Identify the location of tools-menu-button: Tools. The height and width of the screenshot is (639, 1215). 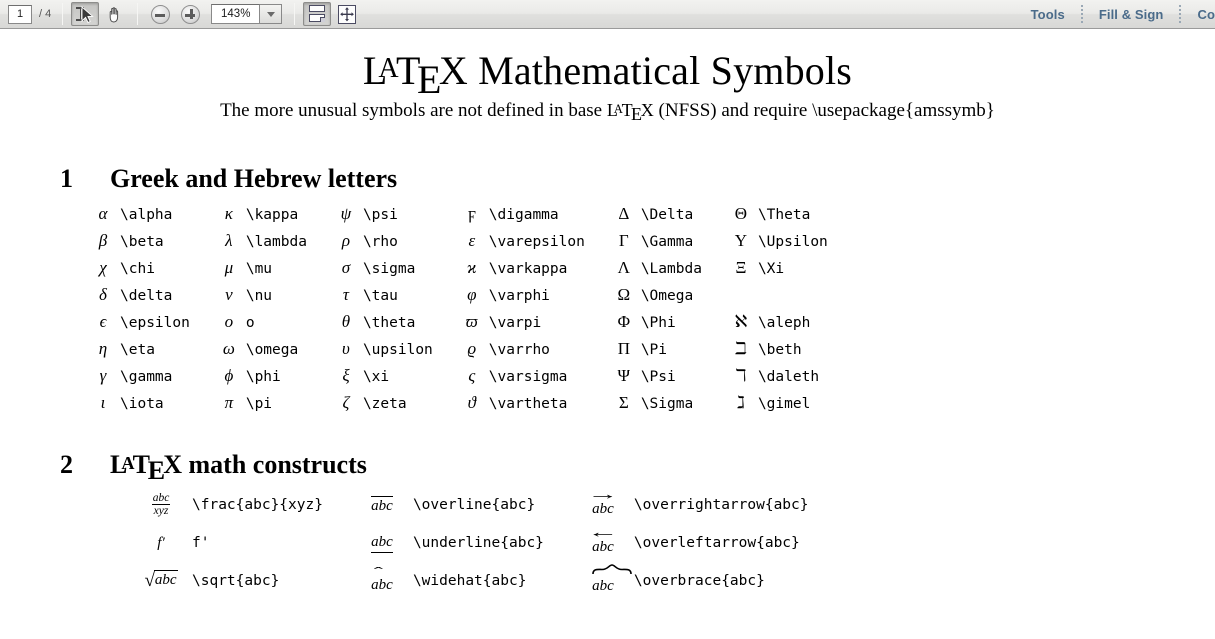
(1048, 14).